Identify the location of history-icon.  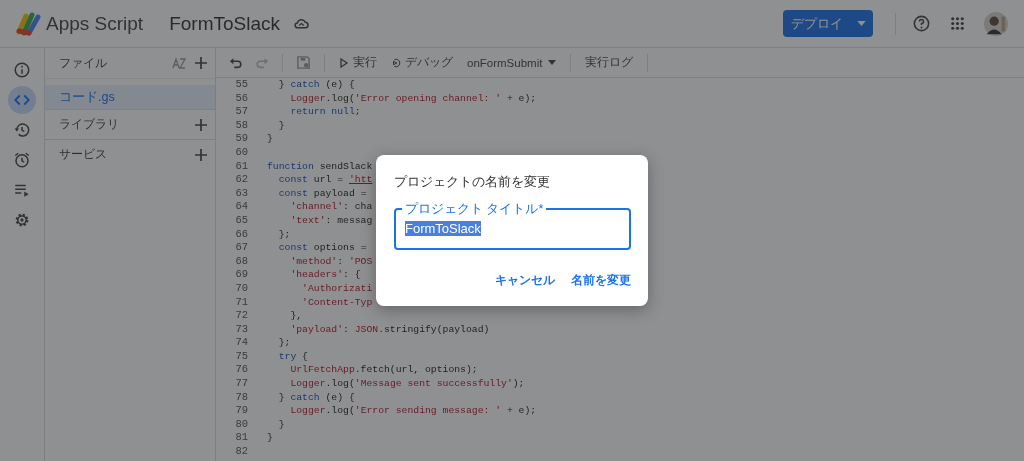
(22, 130).